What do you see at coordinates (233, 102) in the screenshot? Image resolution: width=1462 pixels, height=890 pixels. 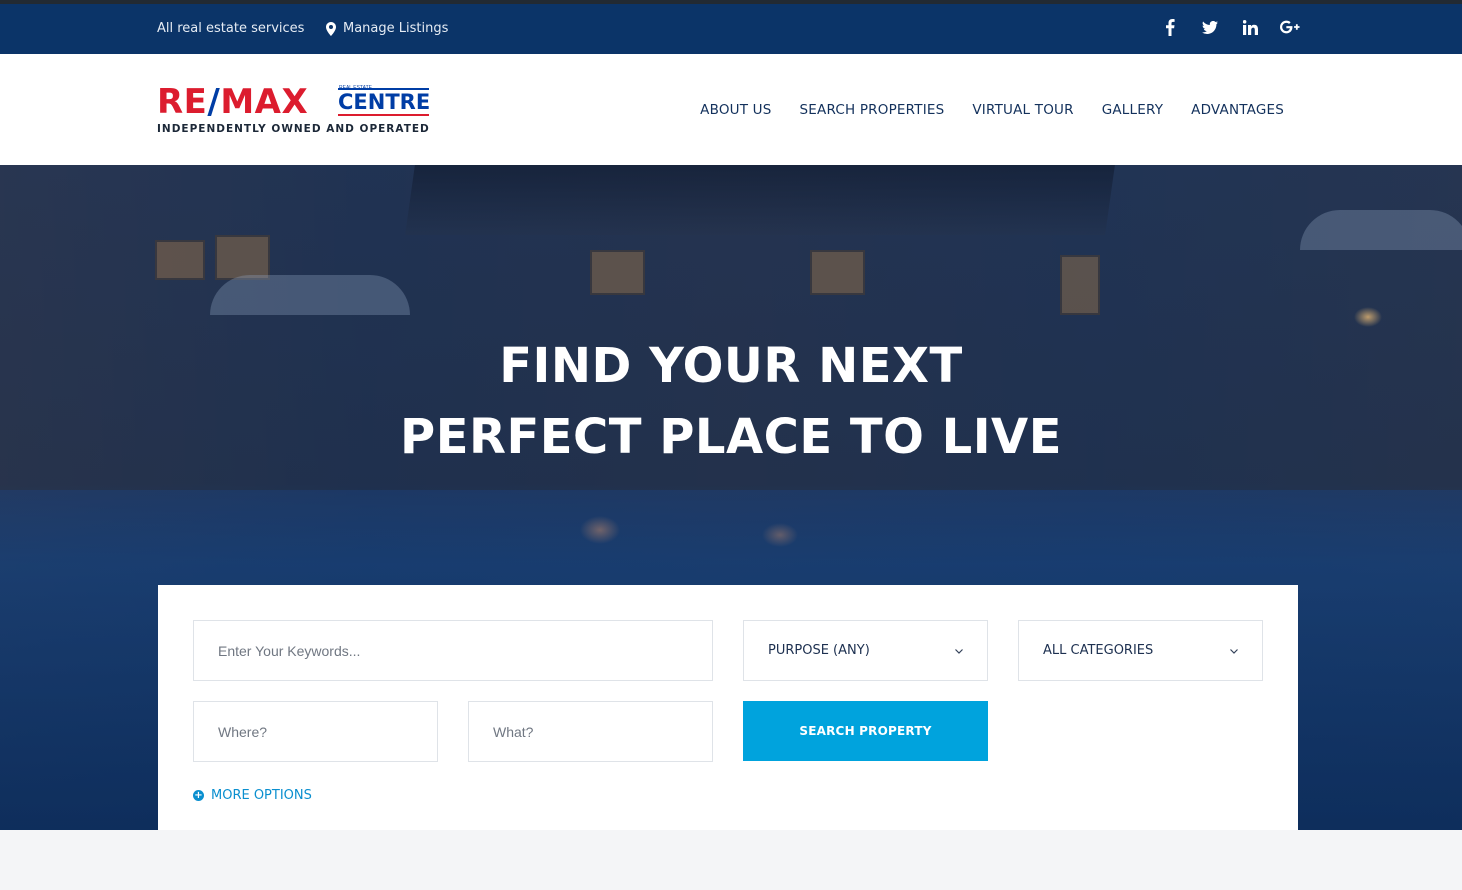 I see `logo-wordmark: RE/MAX` at bounding box center [233, 102].